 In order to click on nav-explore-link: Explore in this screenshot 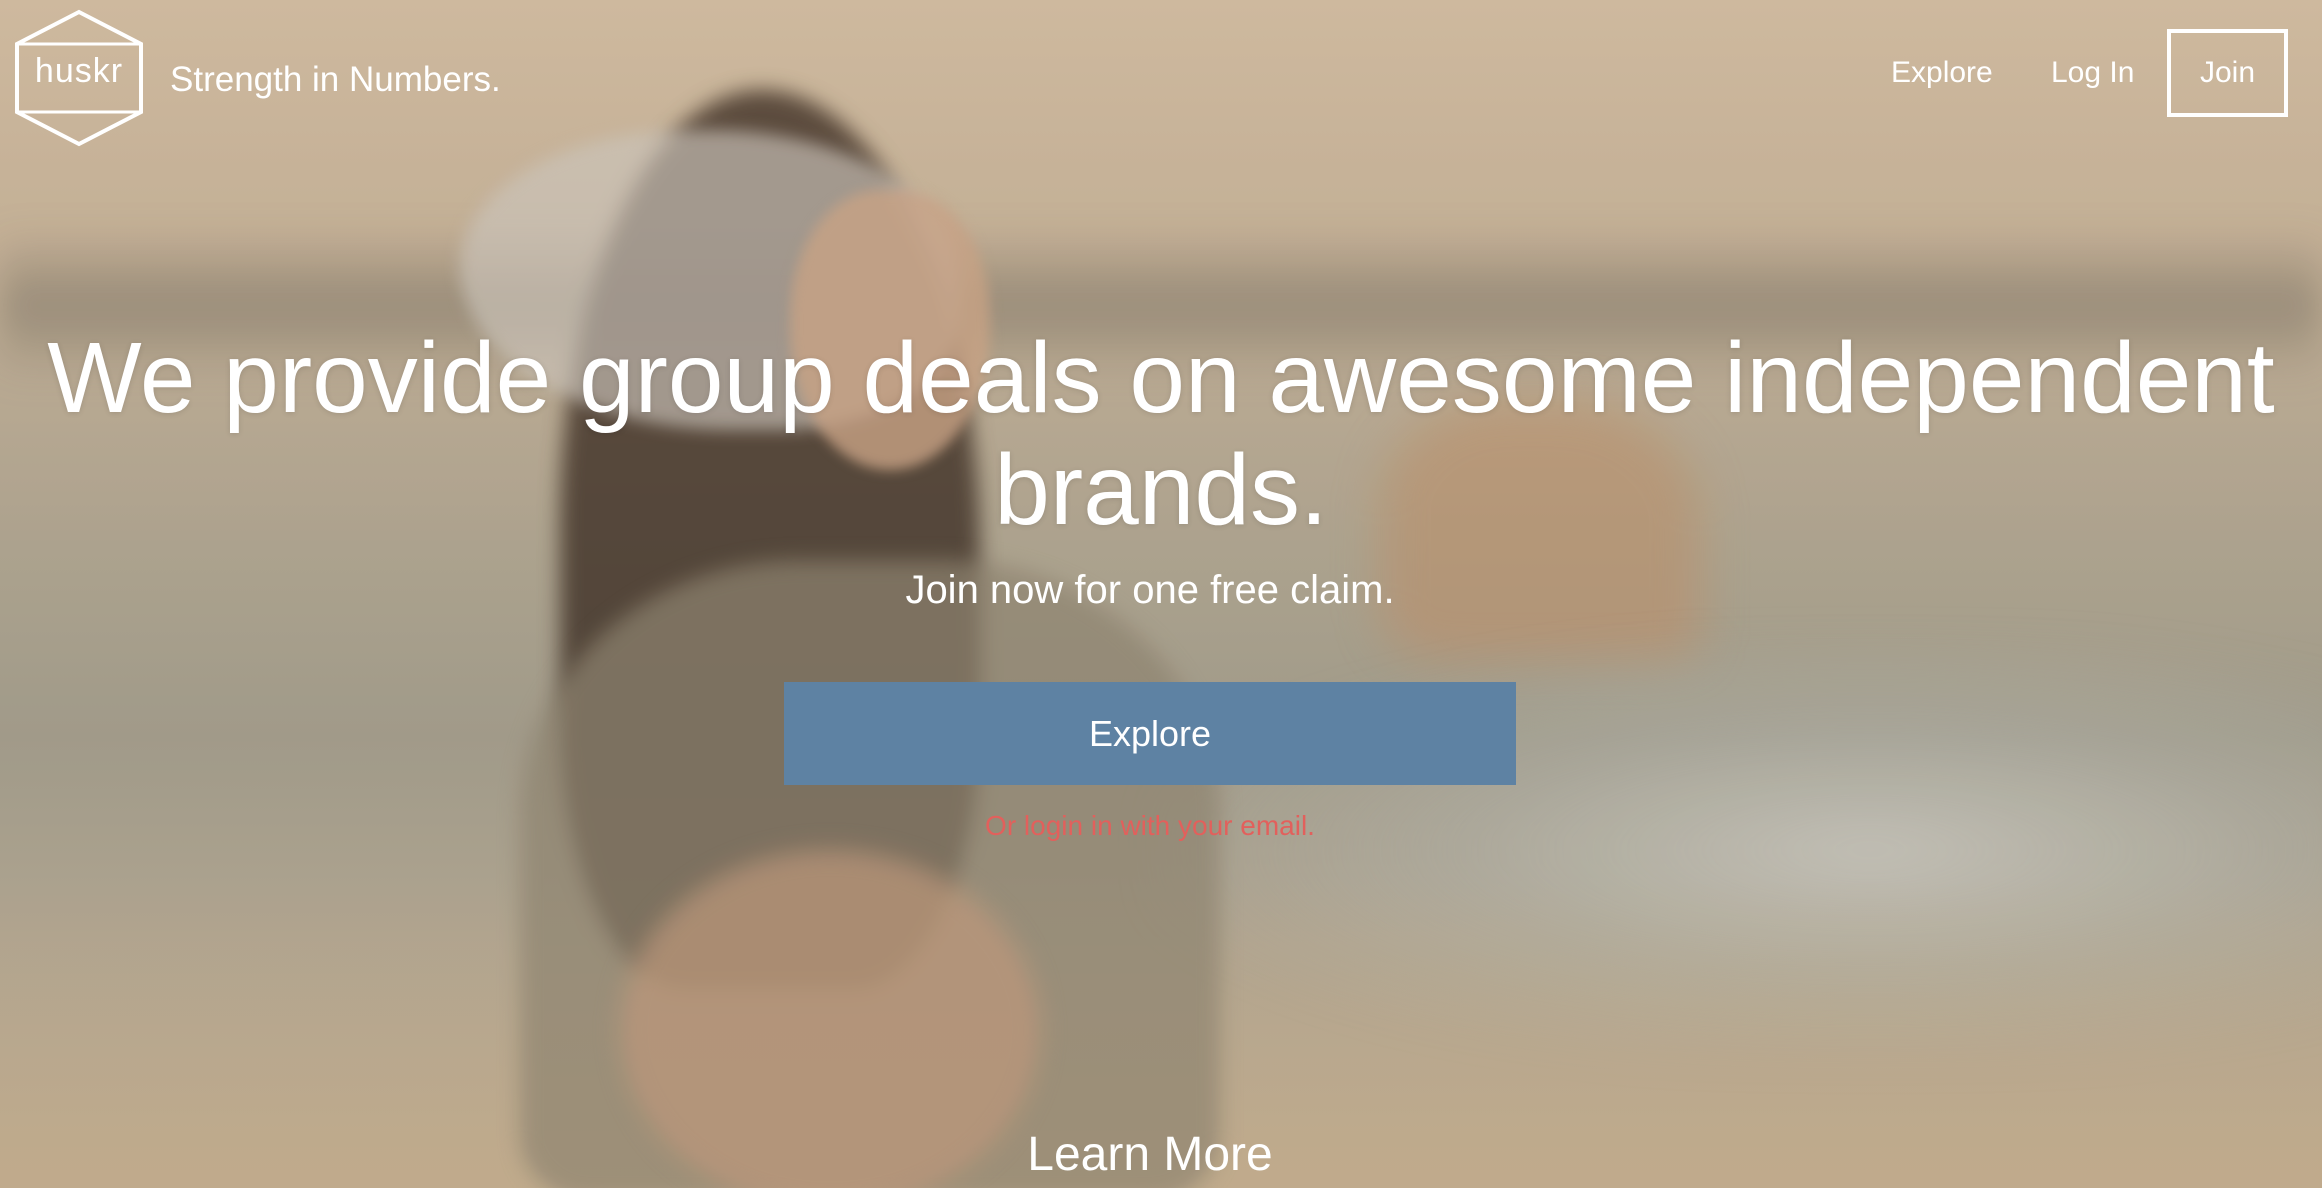, I will do `click(1942, 73)`.